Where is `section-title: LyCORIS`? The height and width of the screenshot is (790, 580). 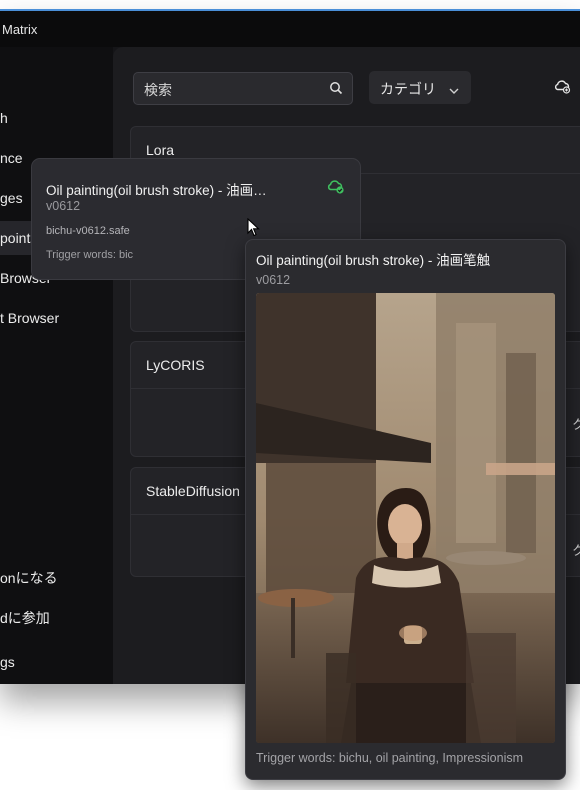
section-title: LyCORIS is located at coordinates (175, 365).